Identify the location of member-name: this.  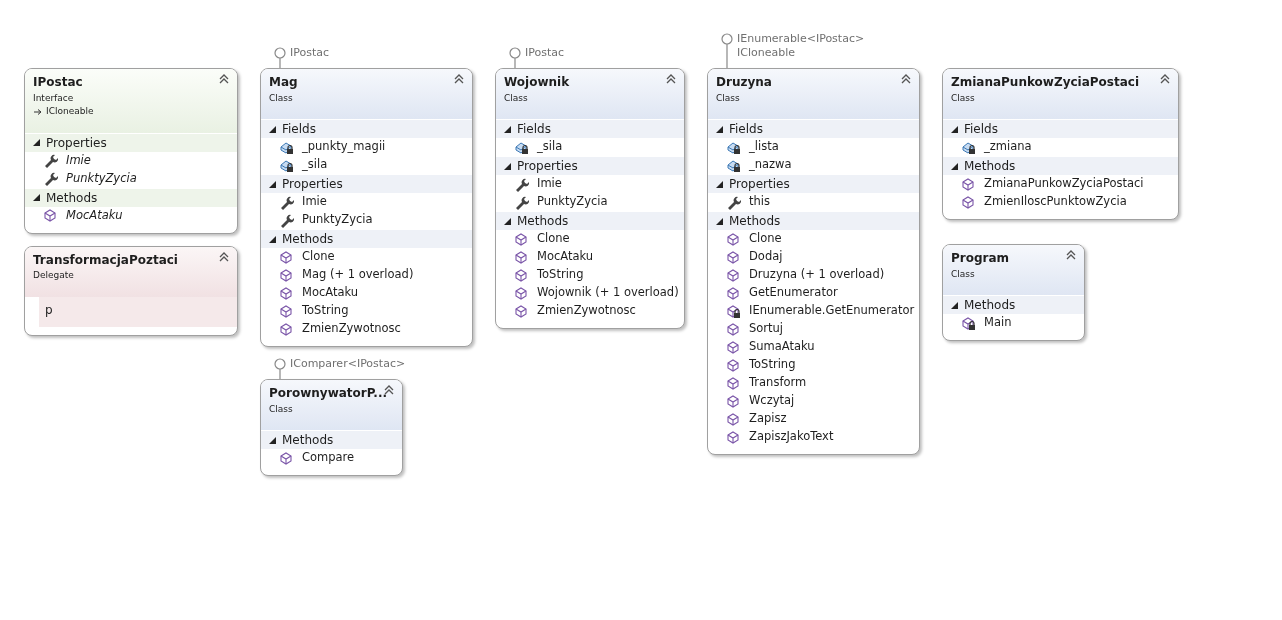
(759, 202).